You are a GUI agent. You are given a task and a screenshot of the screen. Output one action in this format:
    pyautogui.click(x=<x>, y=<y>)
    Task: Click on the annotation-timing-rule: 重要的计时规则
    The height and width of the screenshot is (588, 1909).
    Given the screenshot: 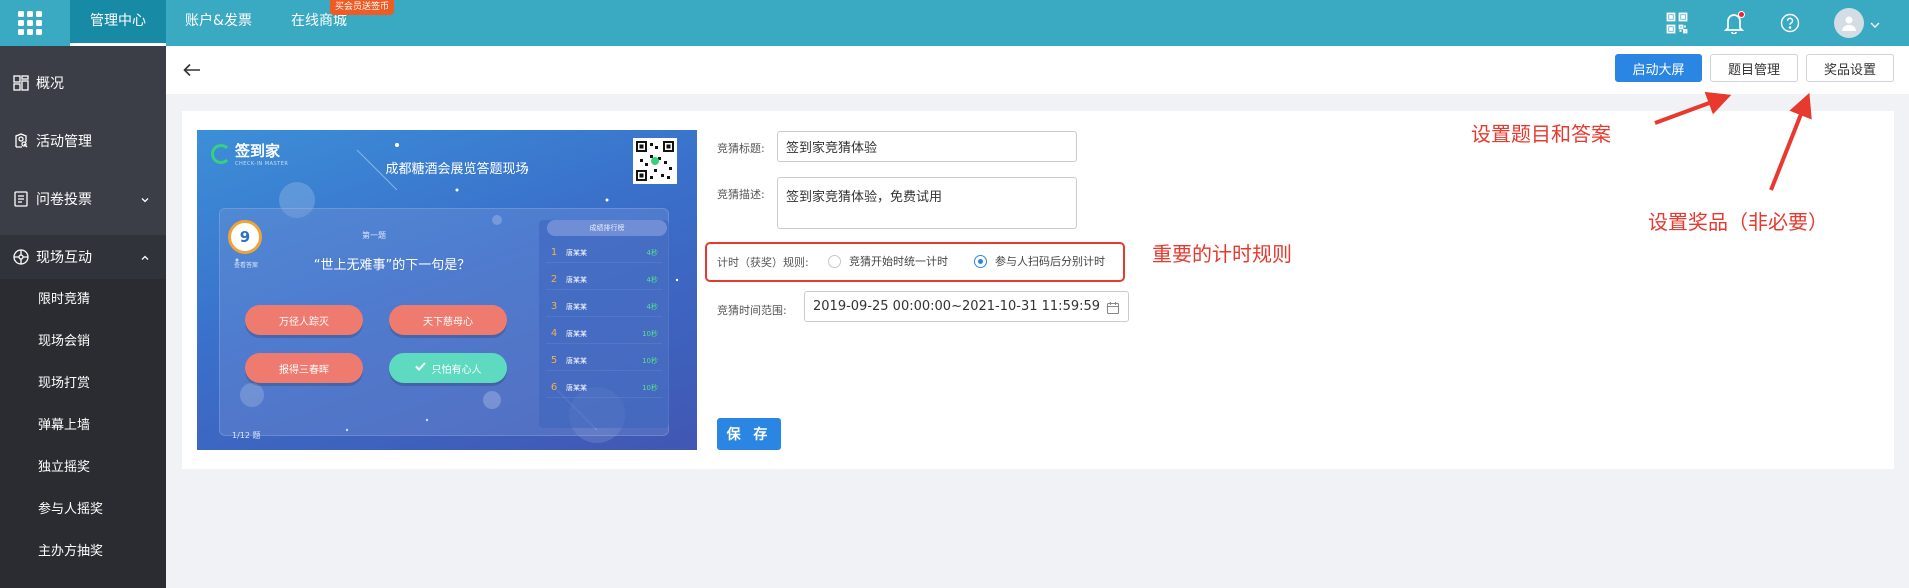 What is the action you would take?
    pyautogui.click(x=1222, y=254)
    